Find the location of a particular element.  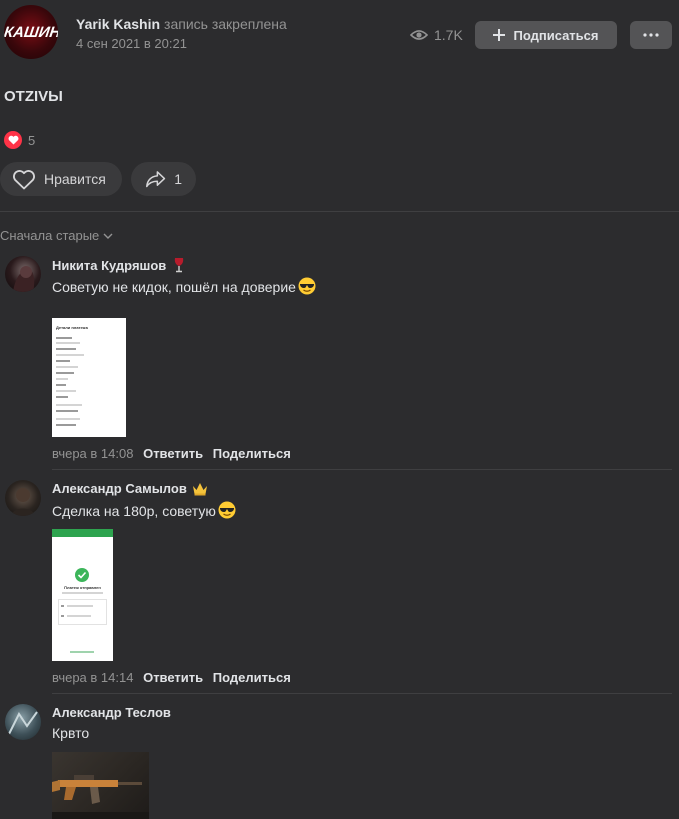

post-date: 4 сен 2021 в 20:21 is located at coordinates (131, 43).